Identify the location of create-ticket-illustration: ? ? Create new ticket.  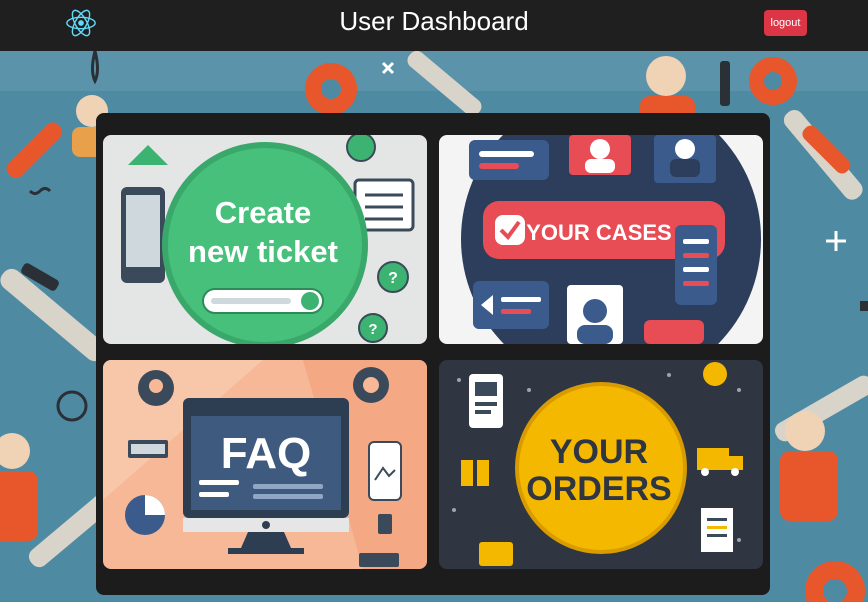
(265, 239).